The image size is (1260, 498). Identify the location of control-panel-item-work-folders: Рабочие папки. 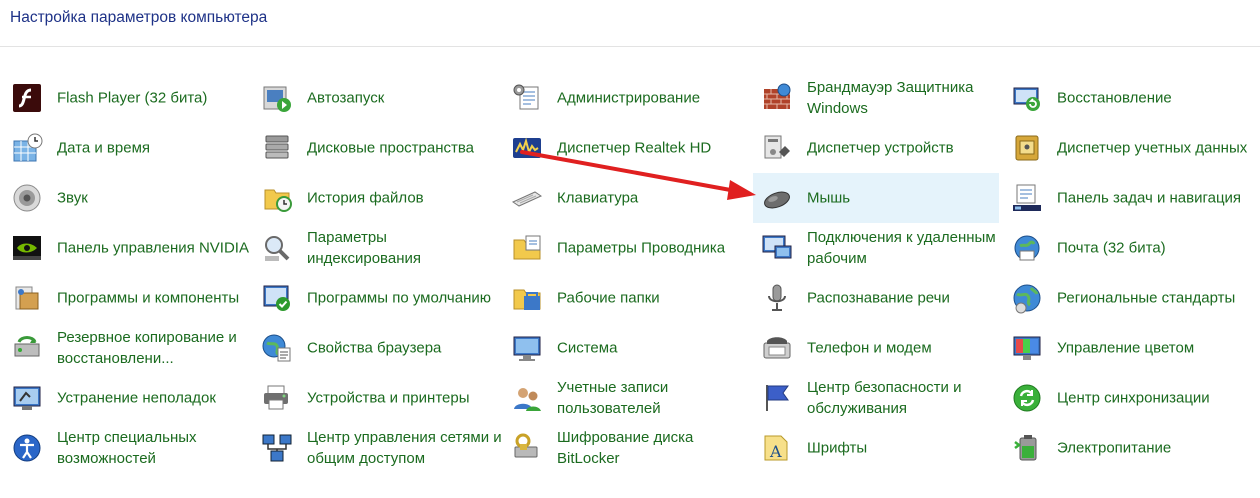
(626, 298).